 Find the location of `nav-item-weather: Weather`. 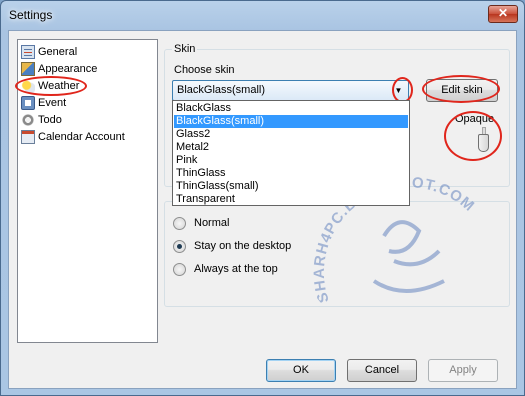

nav-item-weather: Weather is located at coordinates (50, 85).